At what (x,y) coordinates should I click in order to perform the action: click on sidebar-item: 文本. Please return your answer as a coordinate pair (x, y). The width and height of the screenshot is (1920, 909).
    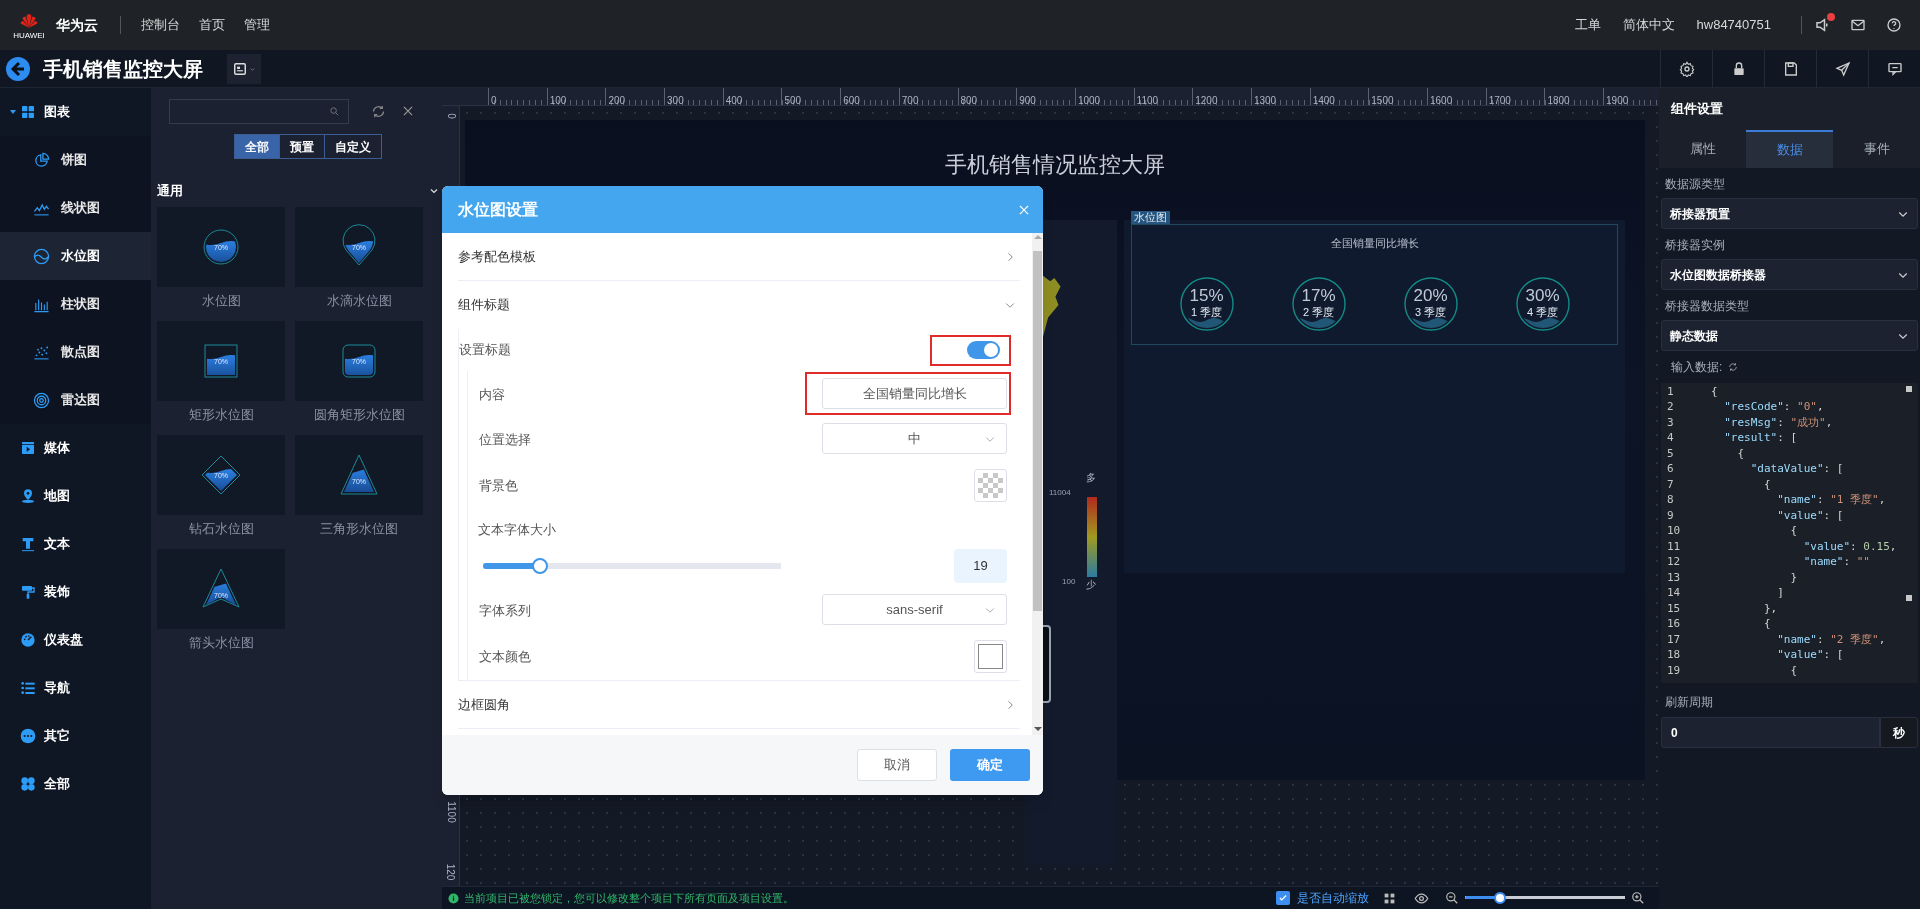
    Looking at the image, I should click on (75, 544).